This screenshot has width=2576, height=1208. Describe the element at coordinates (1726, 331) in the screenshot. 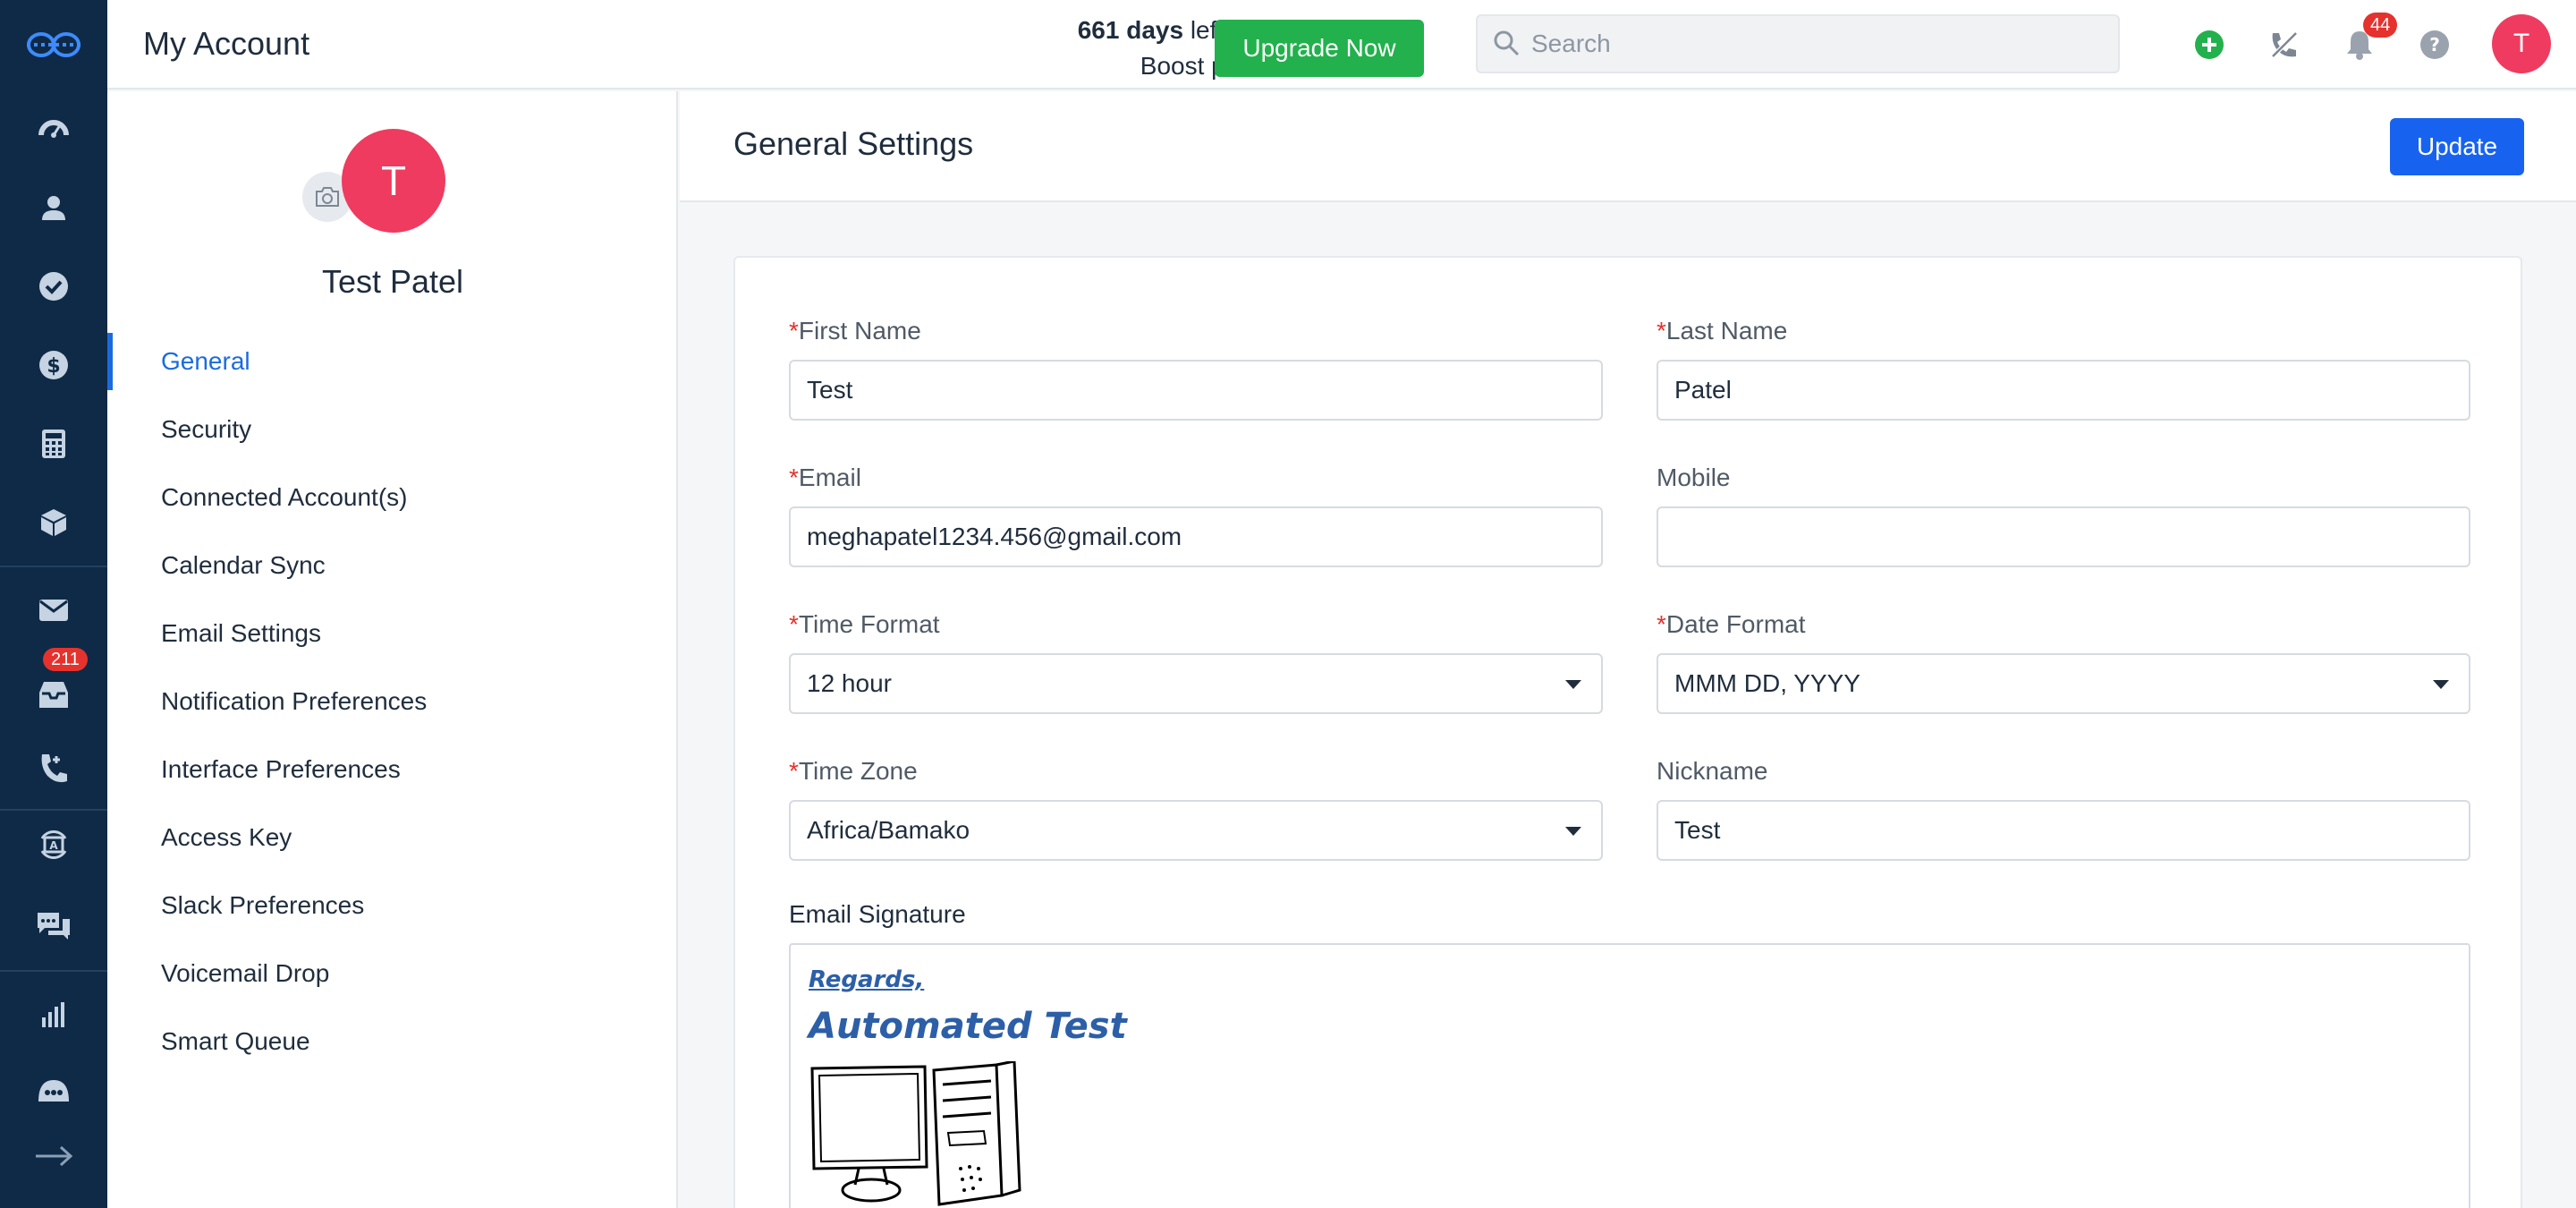

I see `last-name-label: Last Name` at that location.